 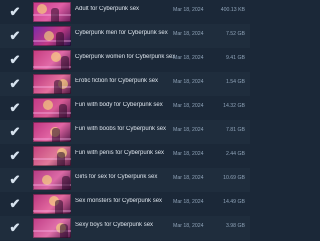 What do you see at coordinates (232, 10) in the screenshot?
I see `item-size: 400.13 KB` at bounding box center [232, 10].